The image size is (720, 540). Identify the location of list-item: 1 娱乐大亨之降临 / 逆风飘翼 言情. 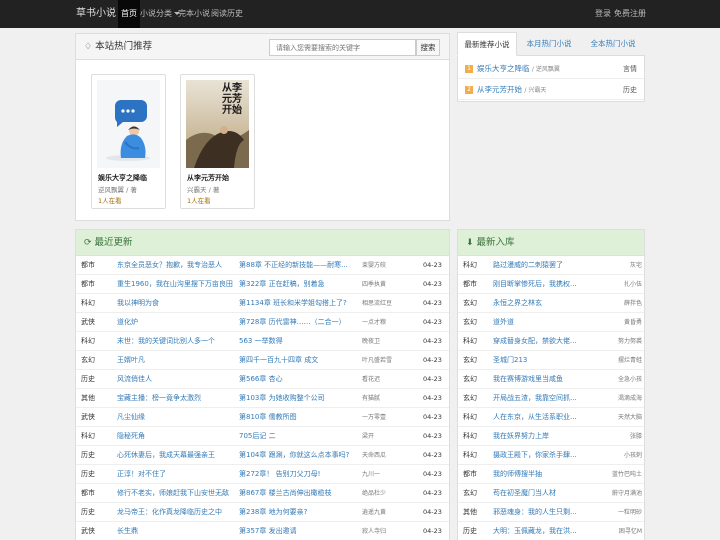
(551, 69).